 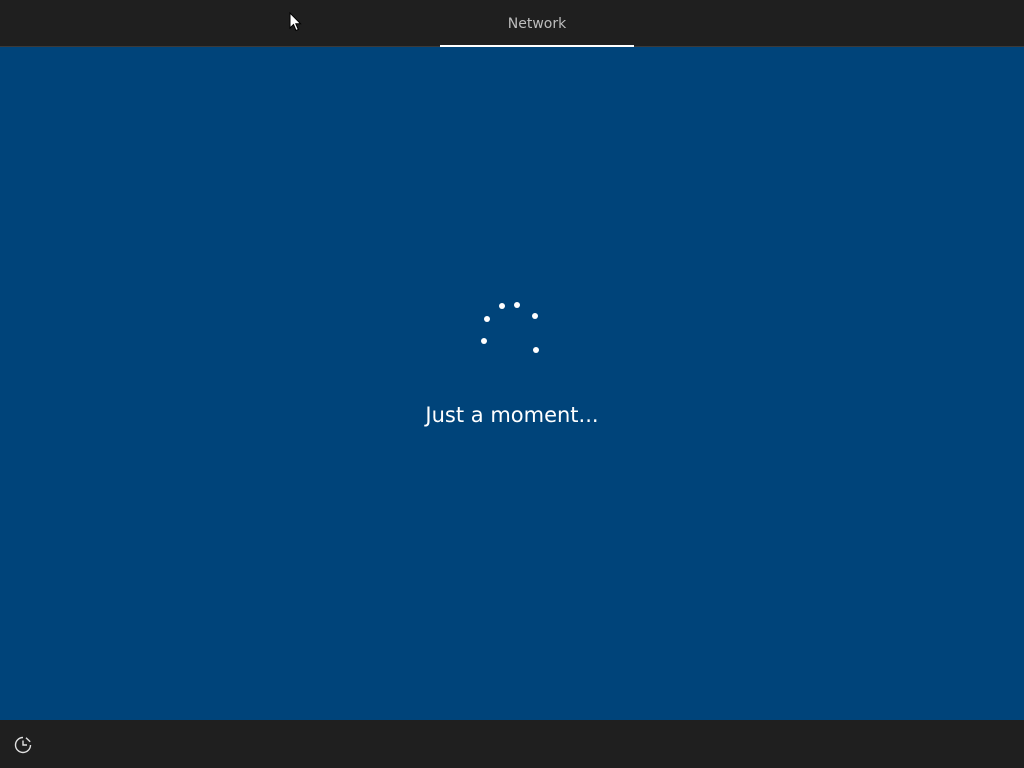 What do you see at coordinates (510, 327) in the screenshot?
I see `loading-spinner-icon` at bounding box center [510, 327].